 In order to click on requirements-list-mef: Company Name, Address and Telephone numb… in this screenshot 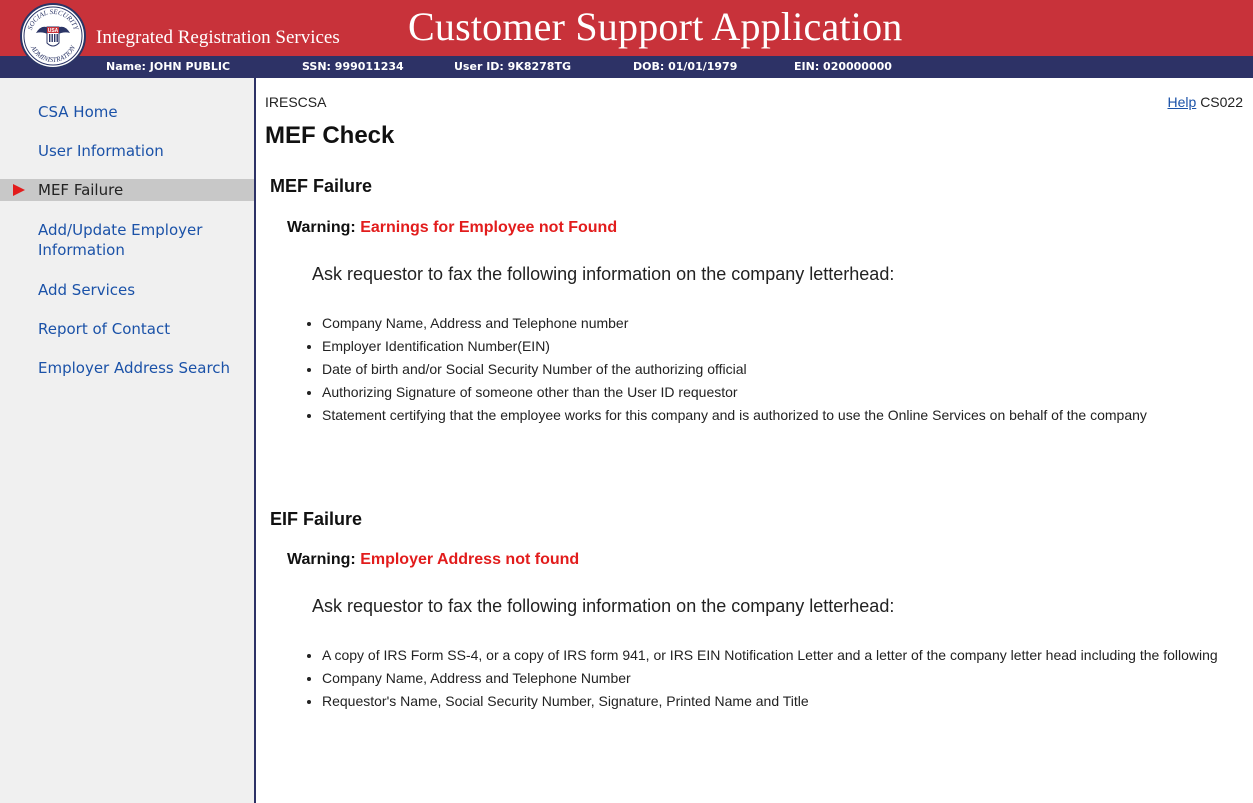, I will do `click(777, 371)`.